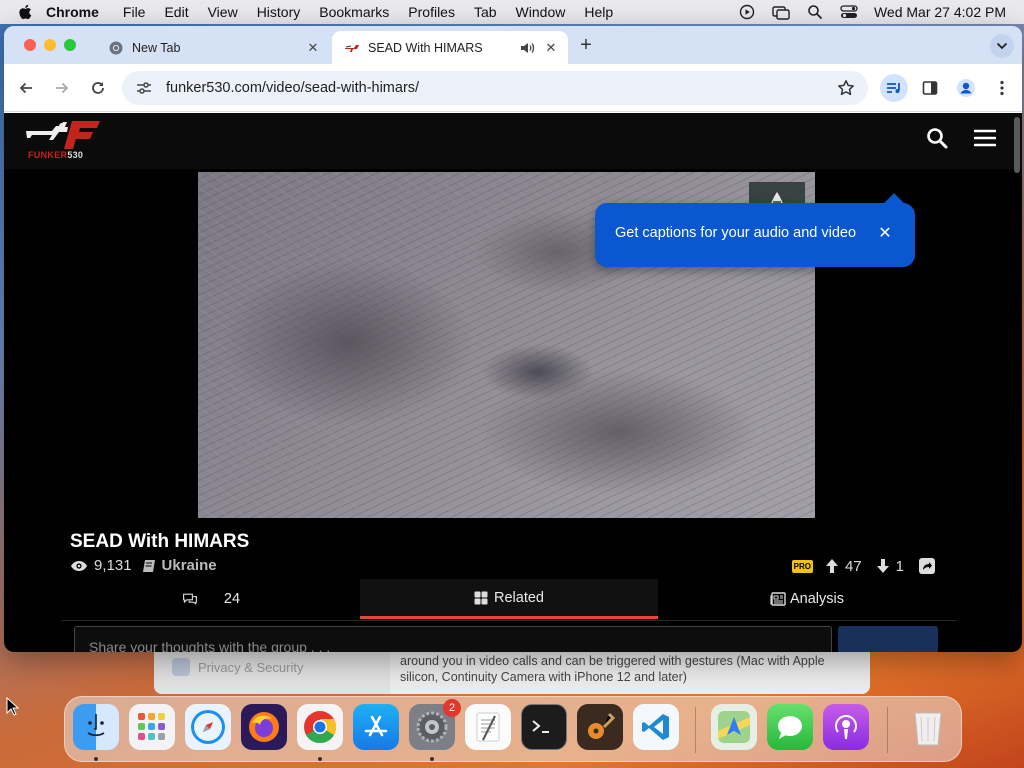  Describe the element at coordinates (755, 235) in the screenshot. I see `live-caption-tooltip: Get captions for your audio and video ✕` at that location.